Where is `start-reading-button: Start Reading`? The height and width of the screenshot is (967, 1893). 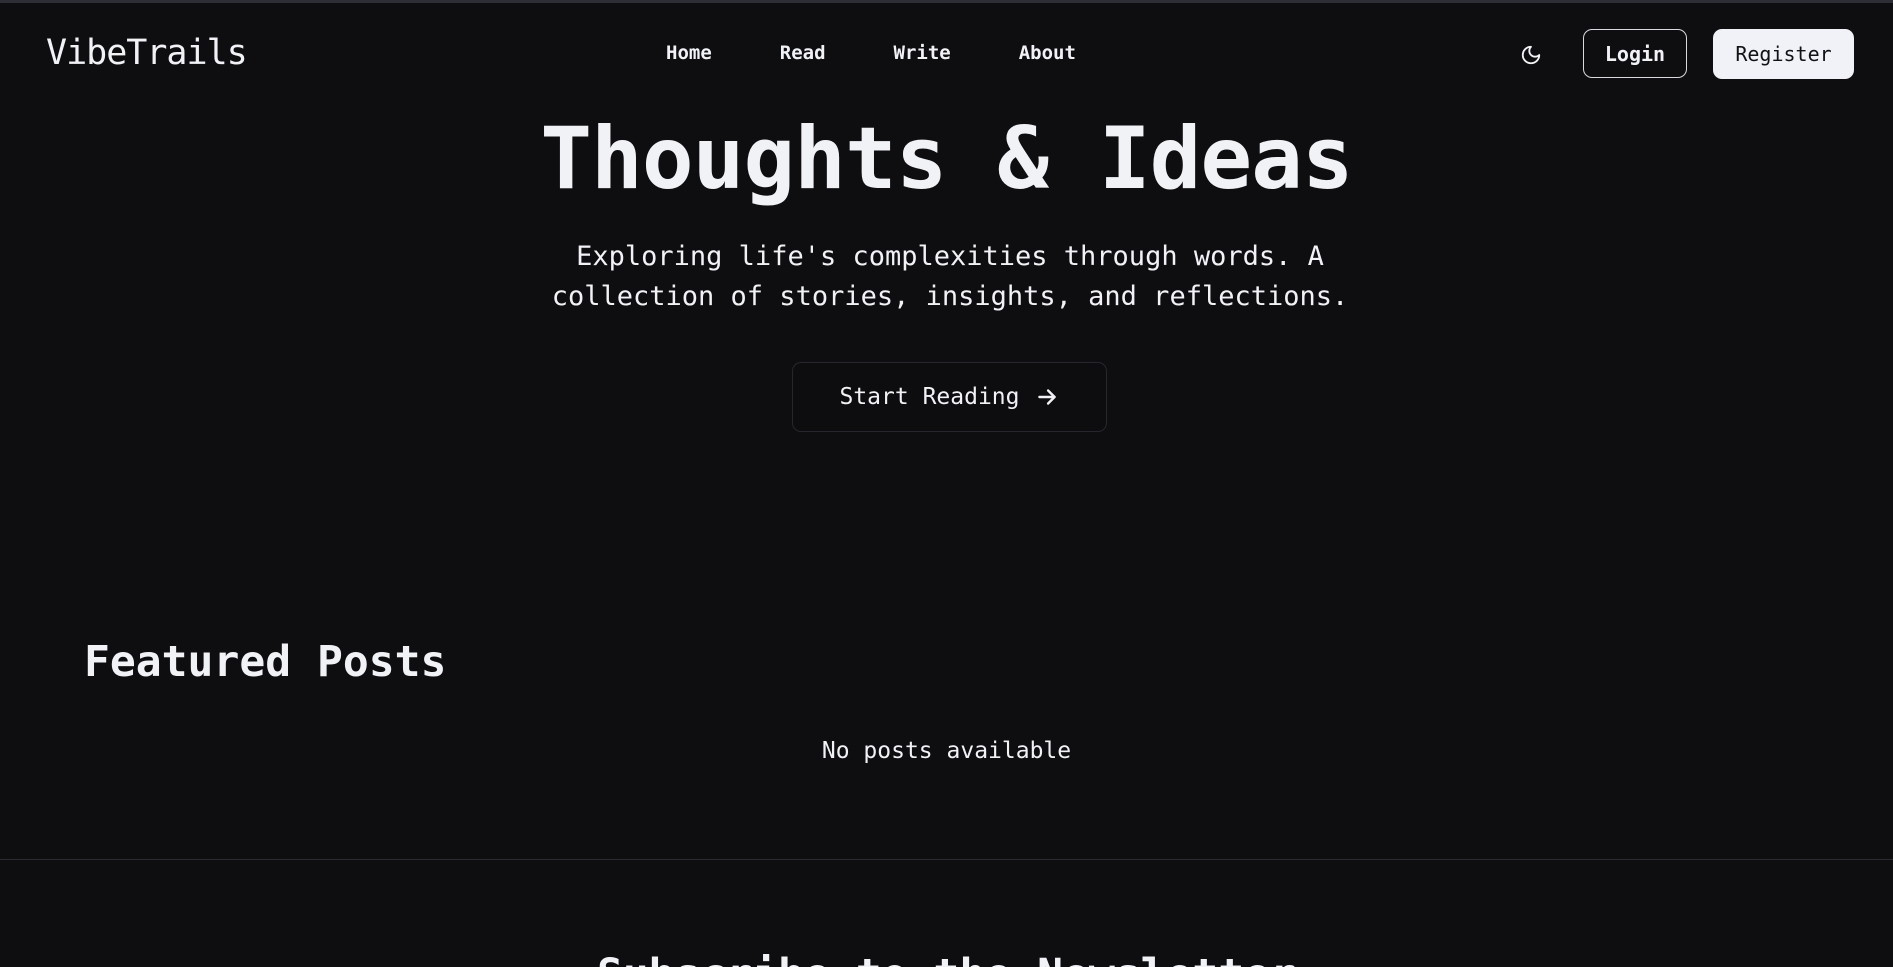
start-reading-button: Start Reading is located at coordinates (949, 397).